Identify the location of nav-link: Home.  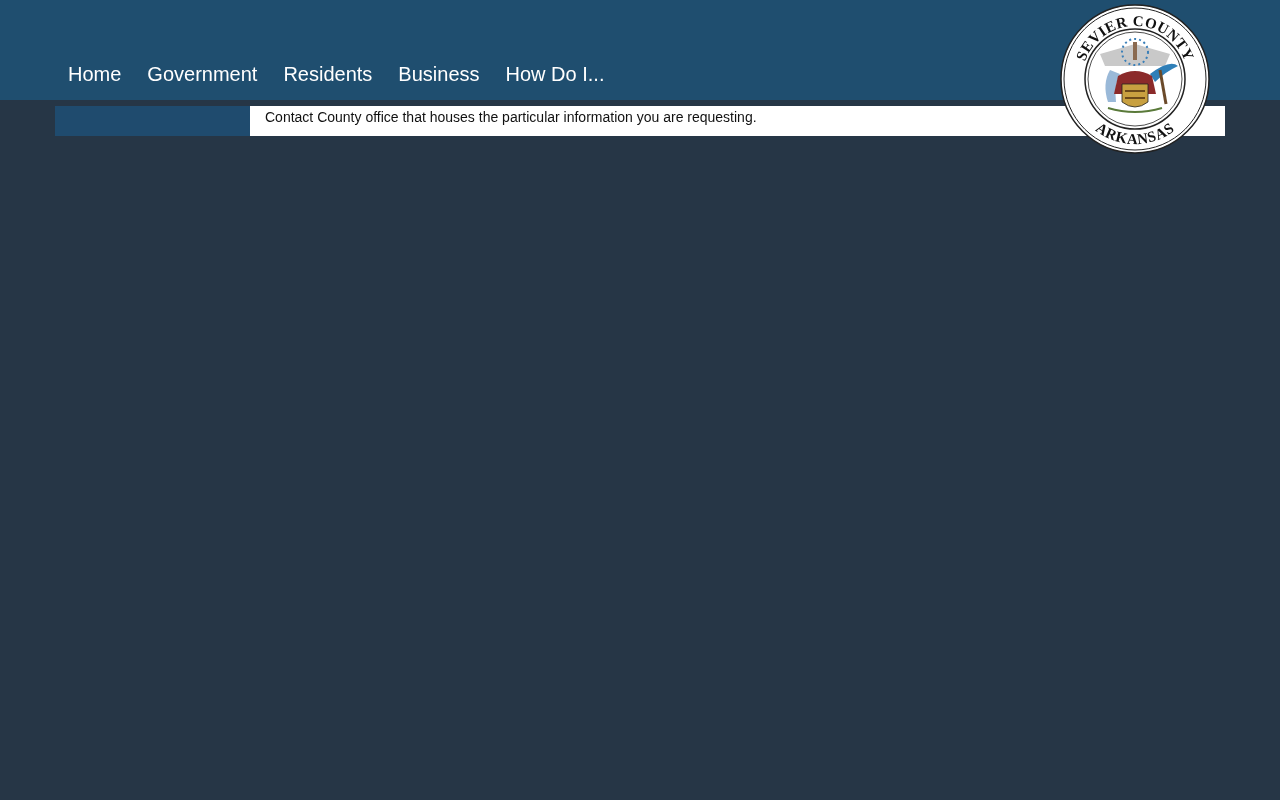
(95, 74).